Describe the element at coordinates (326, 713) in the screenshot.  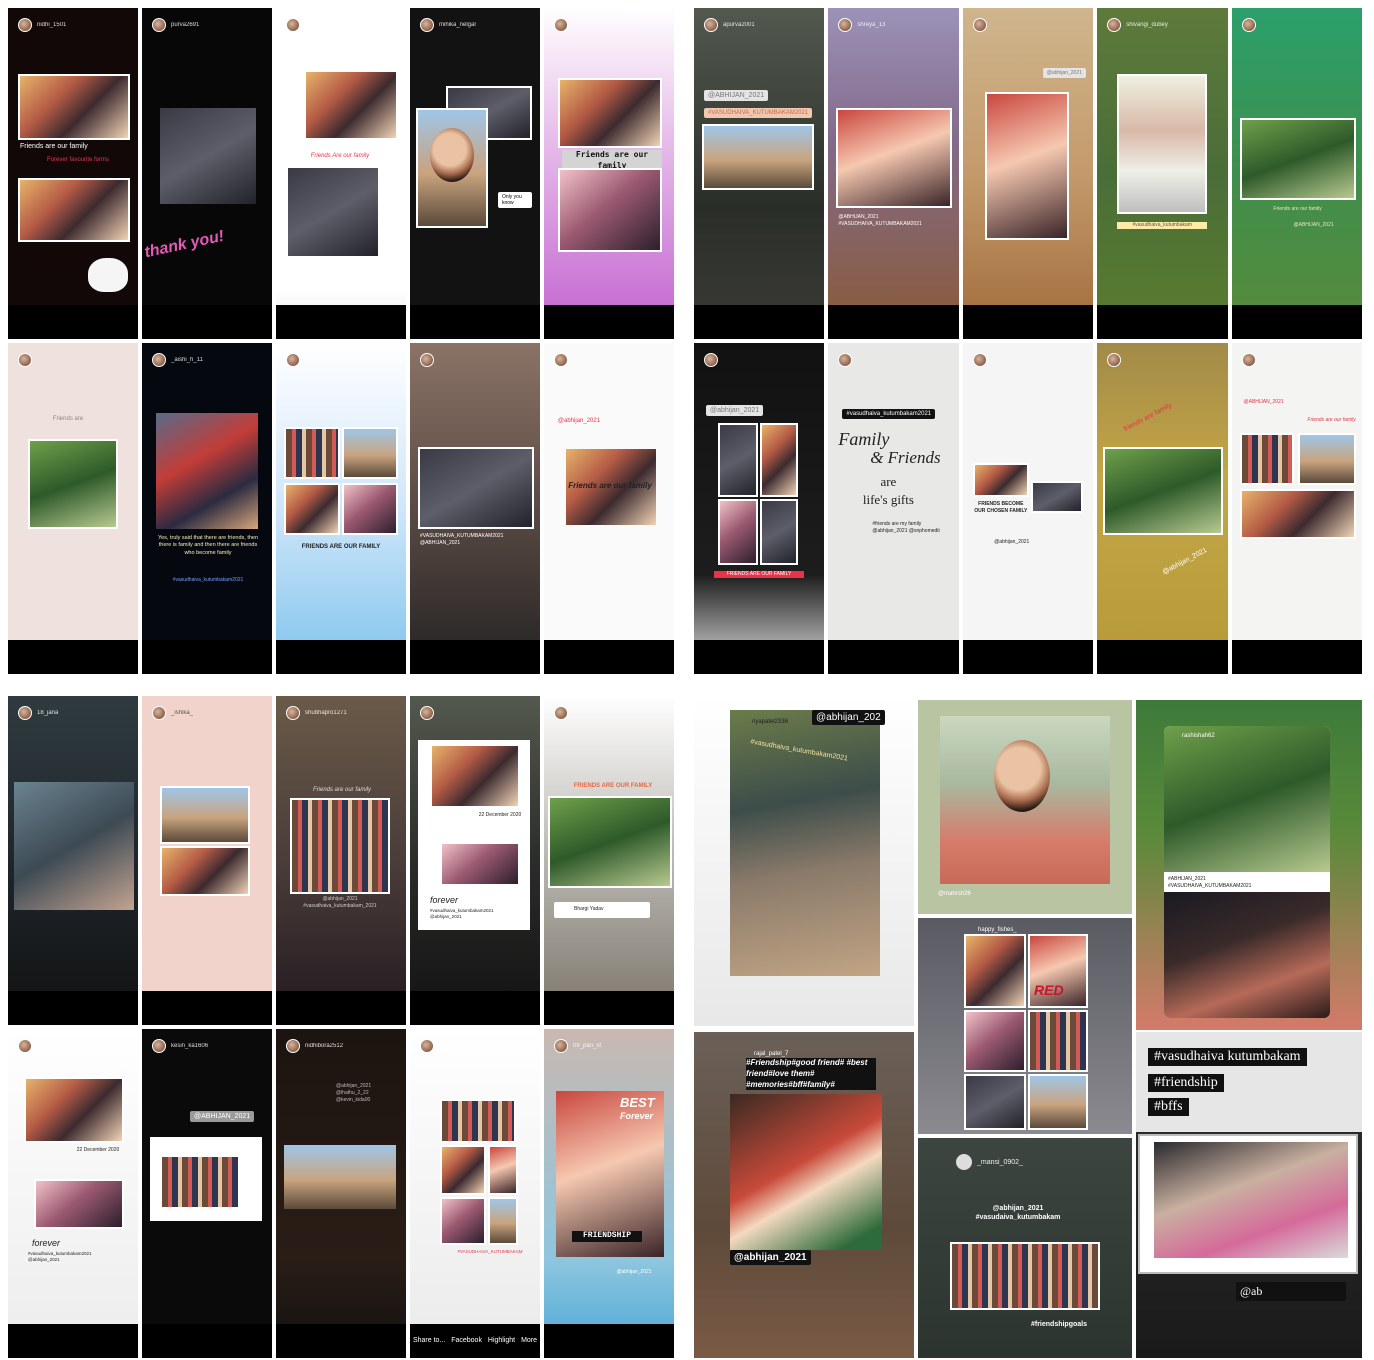
I see `username: shubhapro1271` at that location.